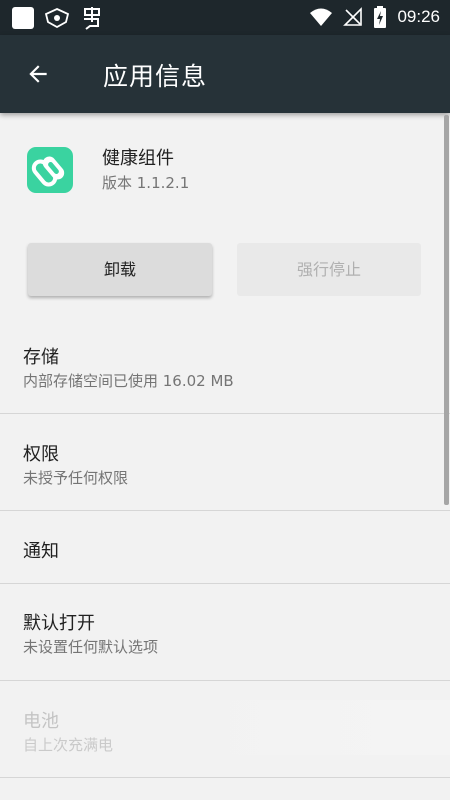 This screenshot has width=450, height=800. Describe the element at coordinates (68, 745) in the screenshot. I see `battery-subtitle: 自上次充满电` at that location.